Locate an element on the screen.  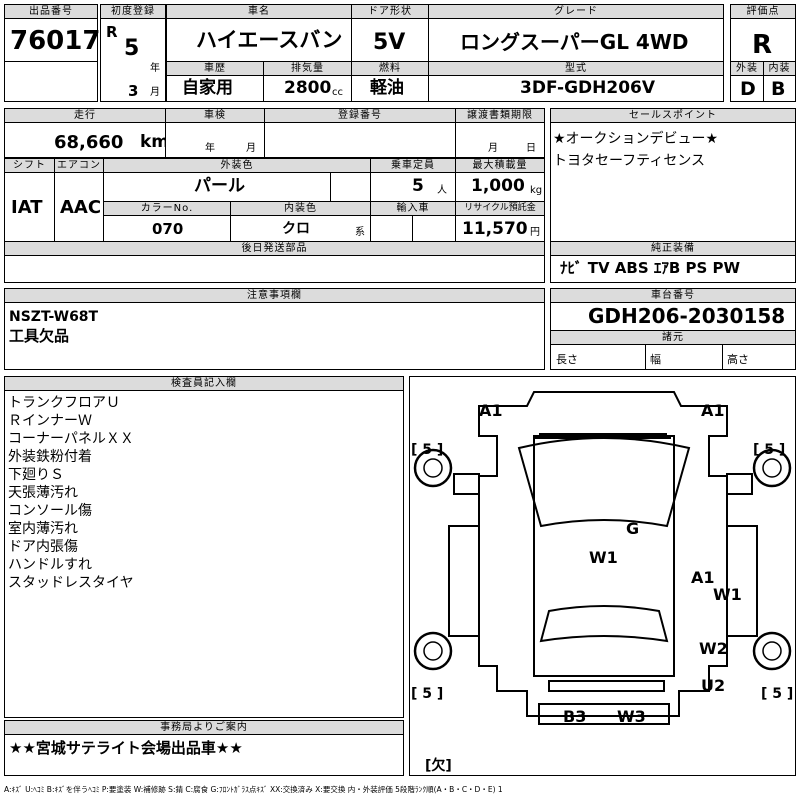
int-color: クロ is located at coordinates (296, 229).